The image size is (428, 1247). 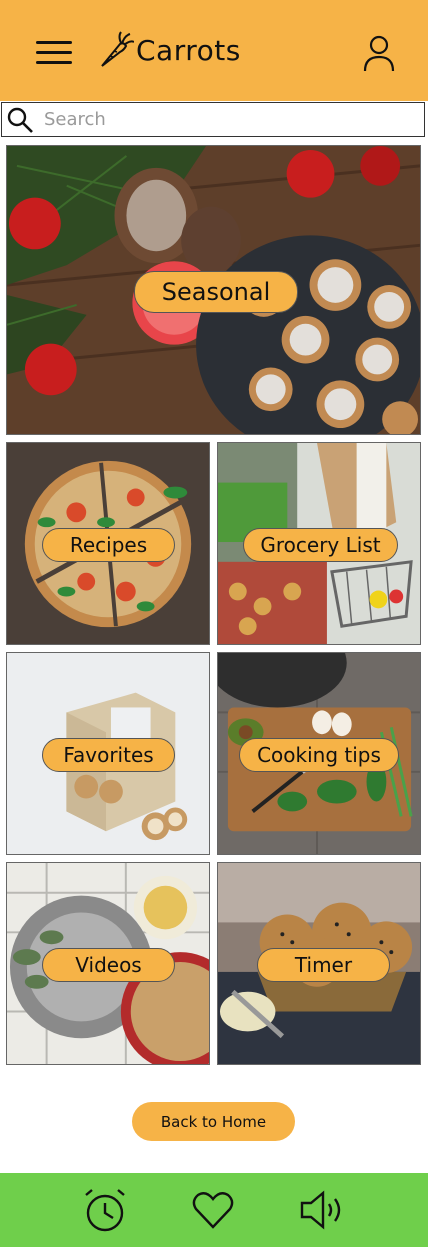 What do you see at coordinates (379, 54) in the screenshot?
I see `user-icon` at bounding box center [379, 54].